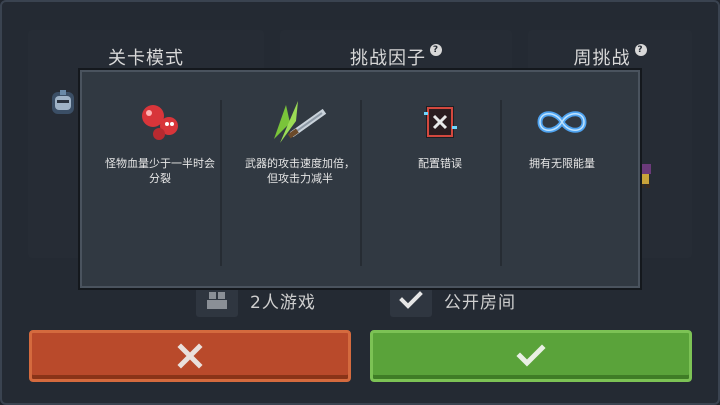  What do you see at coordinates (300, 171) in the screenshot?
I see `factor-description: 武器的攻击速度加倍，但攻击力减半` at bounding box center [300, 171].